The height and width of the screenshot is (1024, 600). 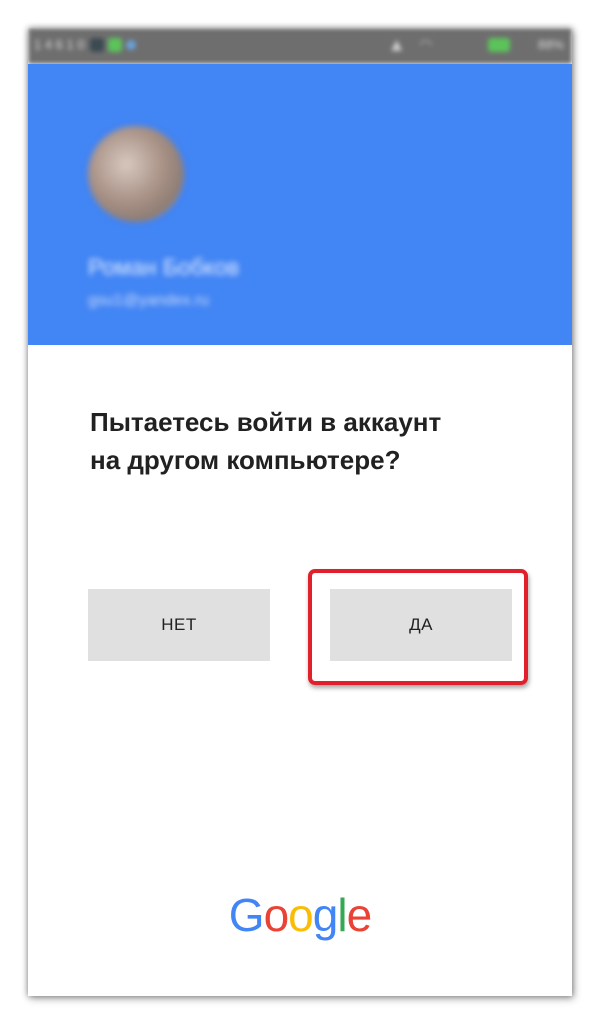 I want to click on logo-letter: e, so click(x=359, y=915).